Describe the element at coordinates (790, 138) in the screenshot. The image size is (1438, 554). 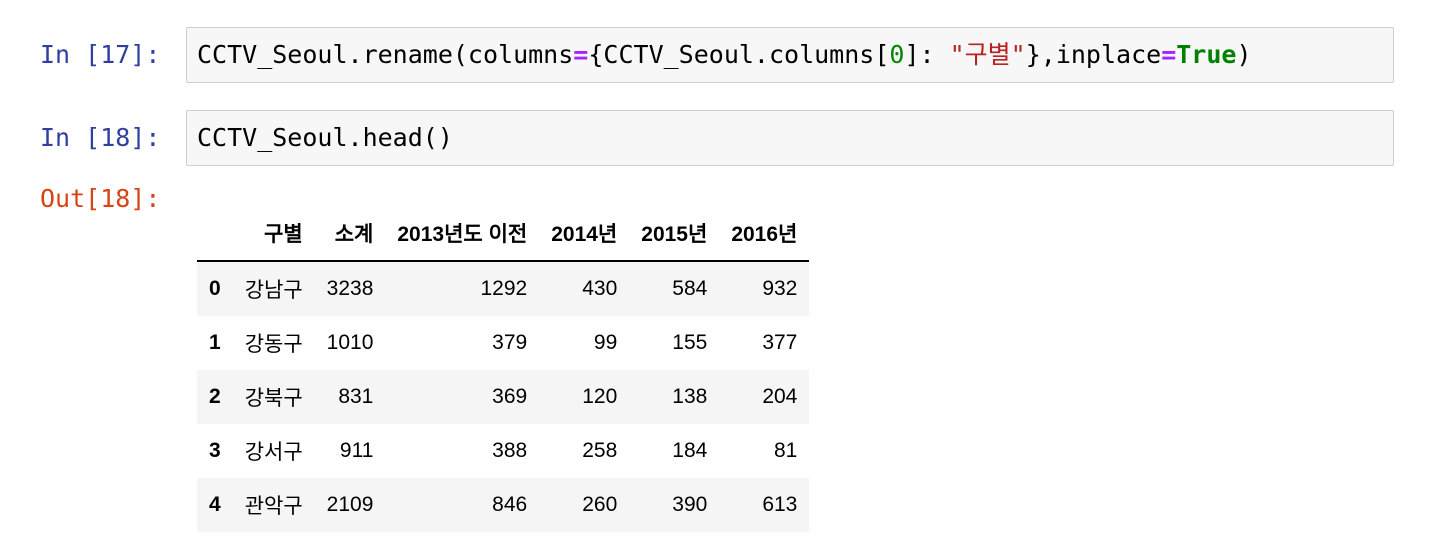
I see `code-input: CCTV_Seoul.head()` at that location.